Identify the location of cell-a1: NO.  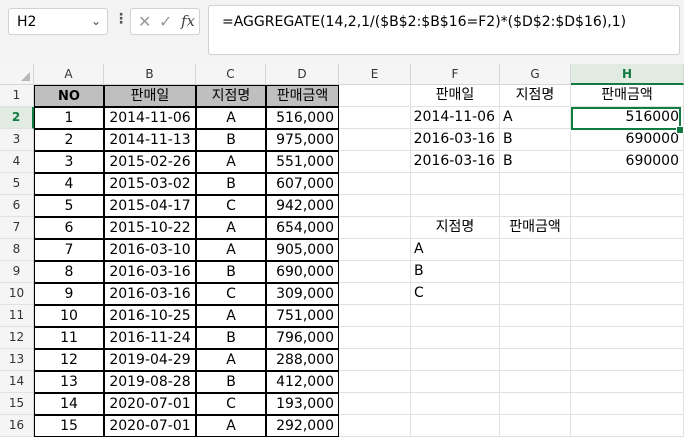
(69, 96).